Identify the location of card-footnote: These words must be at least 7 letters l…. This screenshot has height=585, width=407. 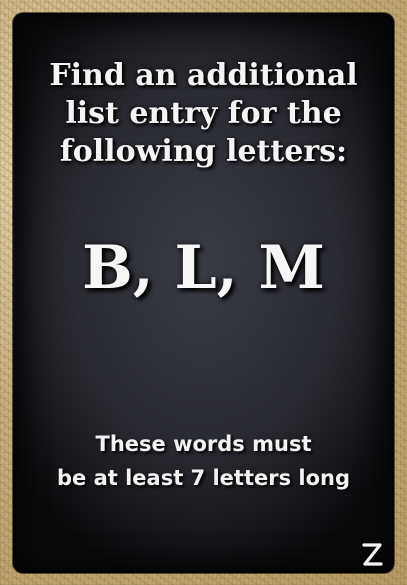
(203, 461).